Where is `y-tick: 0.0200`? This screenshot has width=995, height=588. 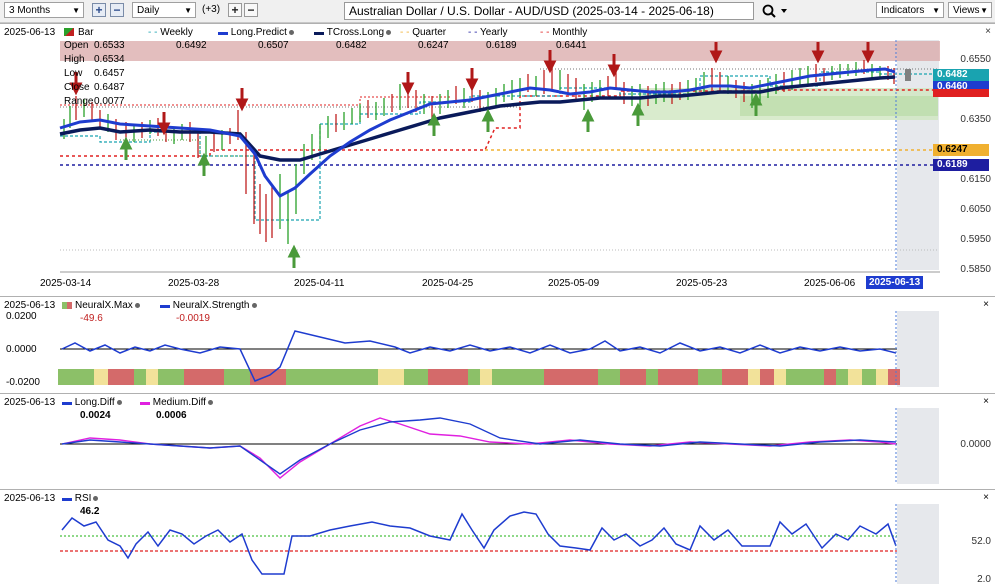
y-tick: 0.0200 is located at coordinates (21, 316).